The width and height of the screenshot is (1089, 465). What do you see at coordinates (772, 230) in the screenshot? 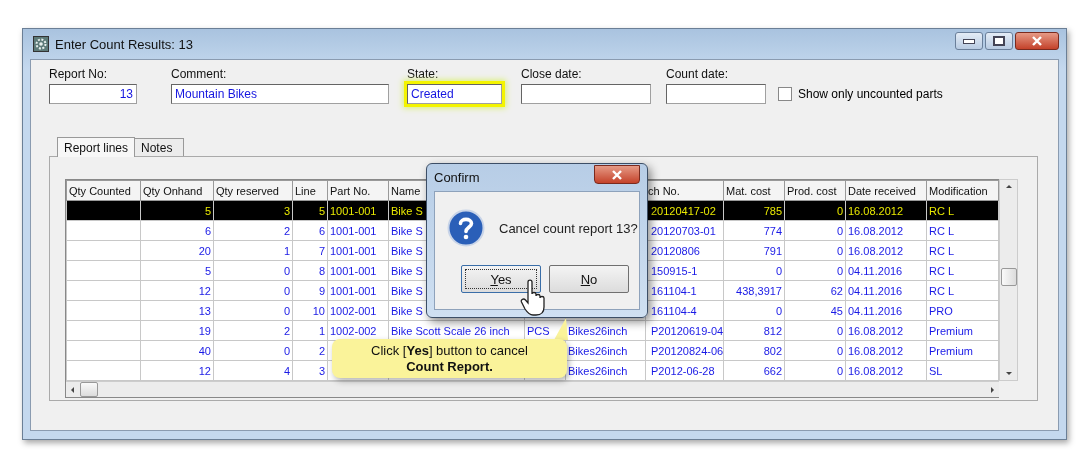
I see `table-cell: 774` at bounding box center [772, 230].